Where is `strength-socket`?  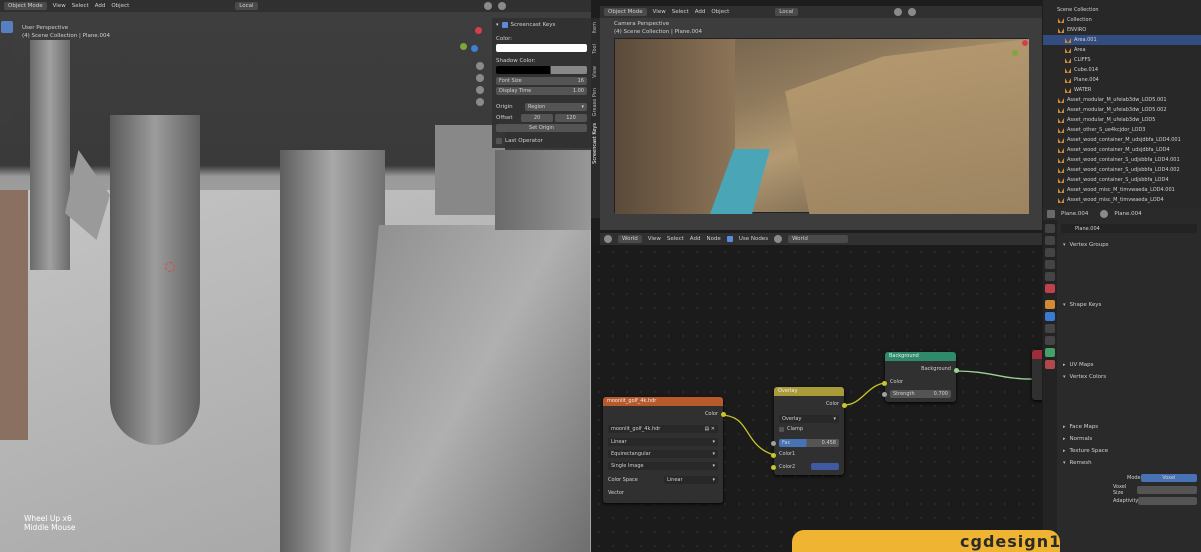 strength-socket is located at coordinates (884, 394).